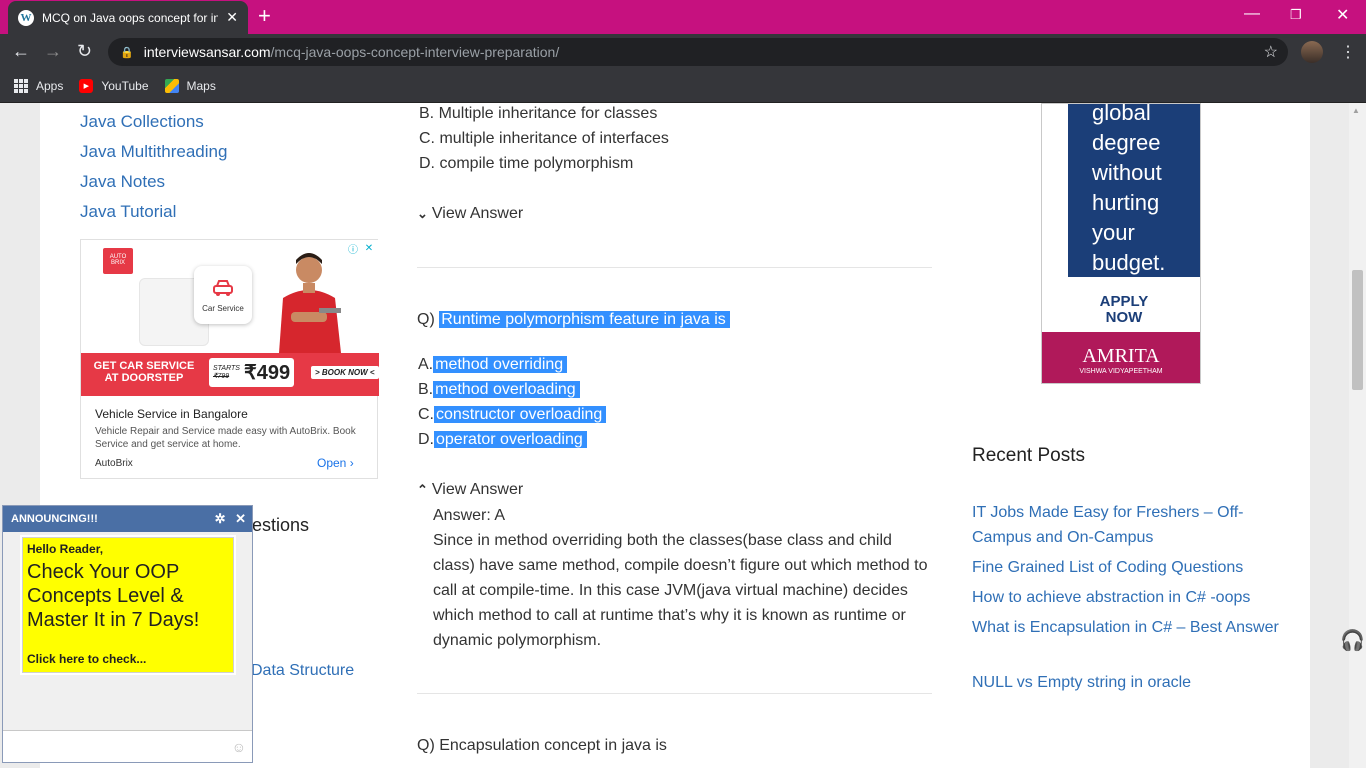 This screenshot has height=768, width=1366. What do you see at coordinates (526, 163) in the screenshot?
I see `prev-option-d: D. compile time polymorphism` at bounding box center [526, 163].